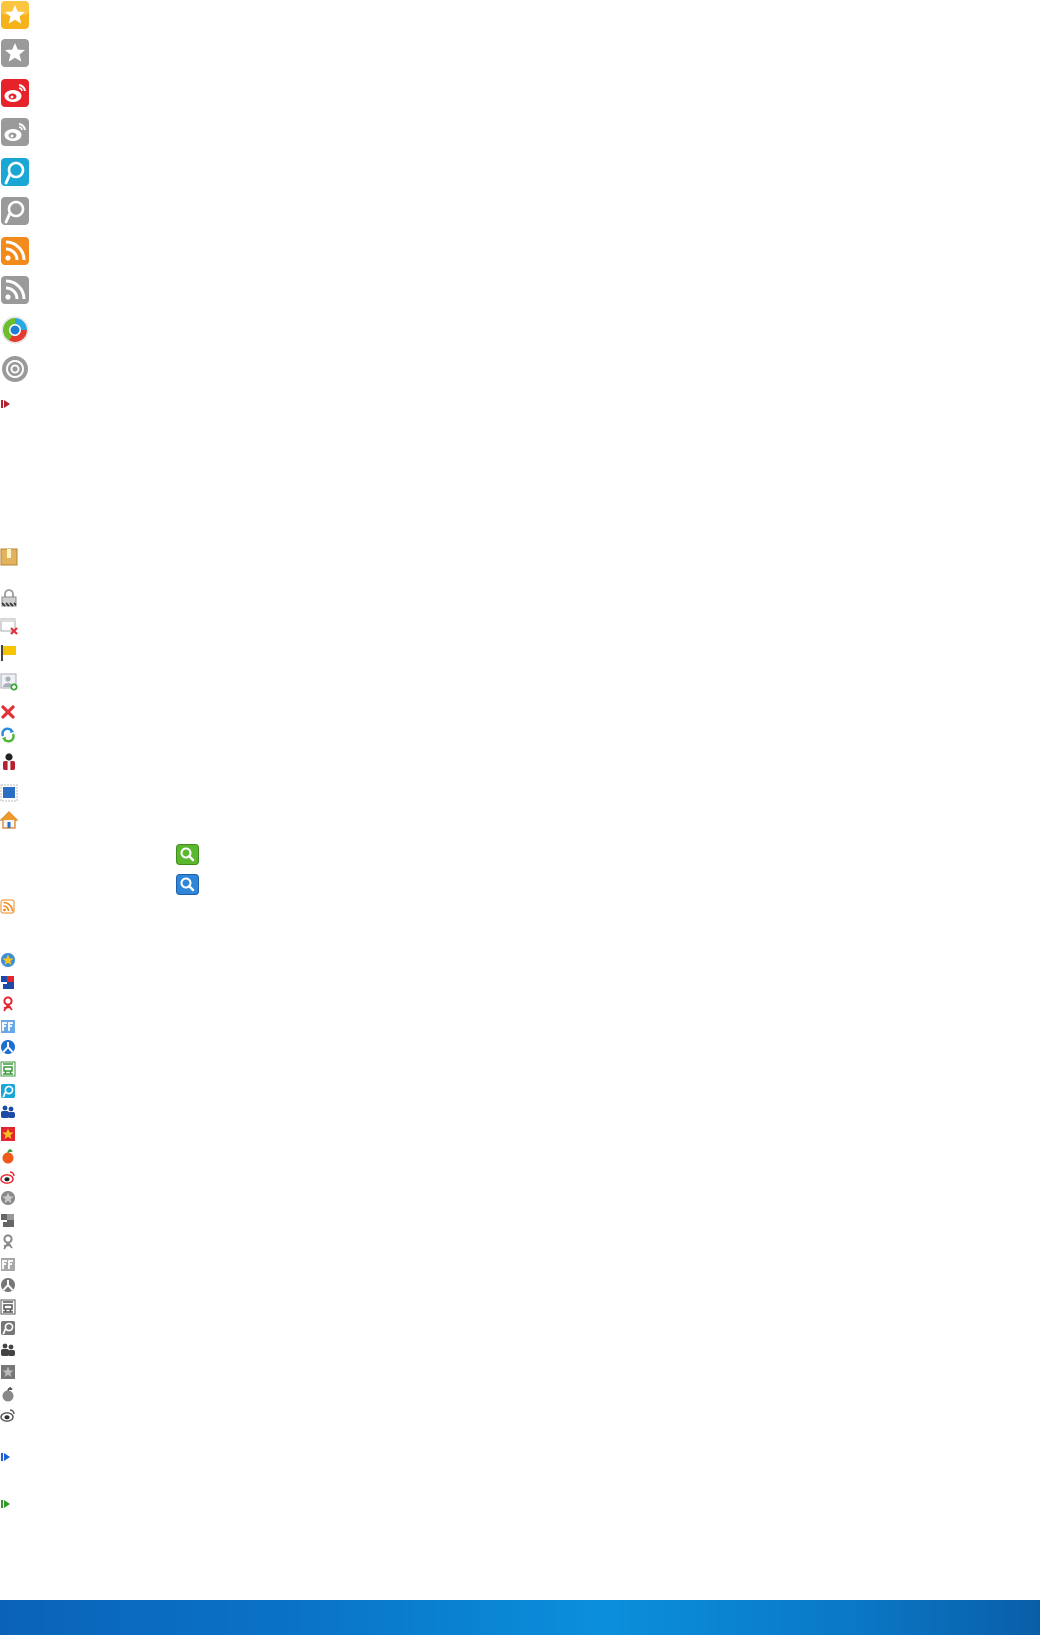 The image size is (1040, 1650). Describe the element at coordinates (8, 712) in the screenshot. I see `close-icon` at that location.